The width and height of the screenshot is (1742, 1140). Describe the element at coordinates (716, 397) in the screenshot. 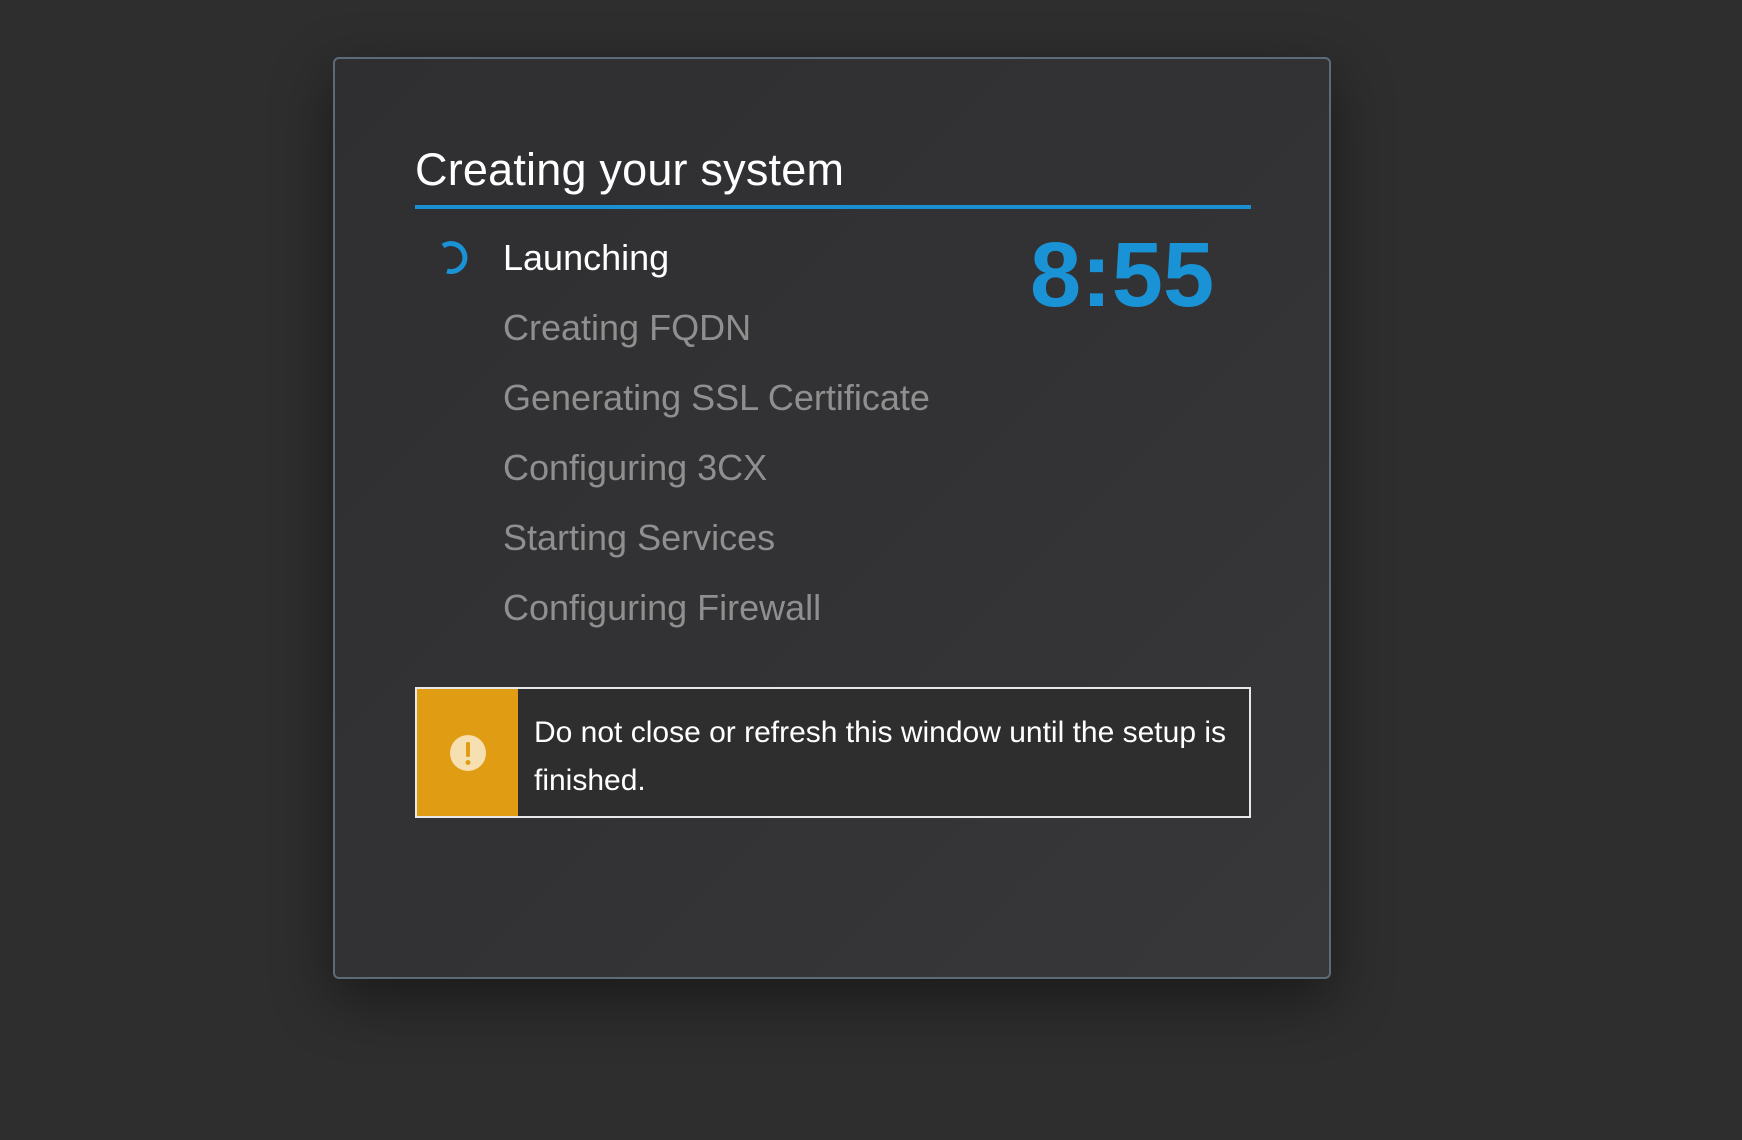

I see `step-label: Generating SSL Certificate` at that location.